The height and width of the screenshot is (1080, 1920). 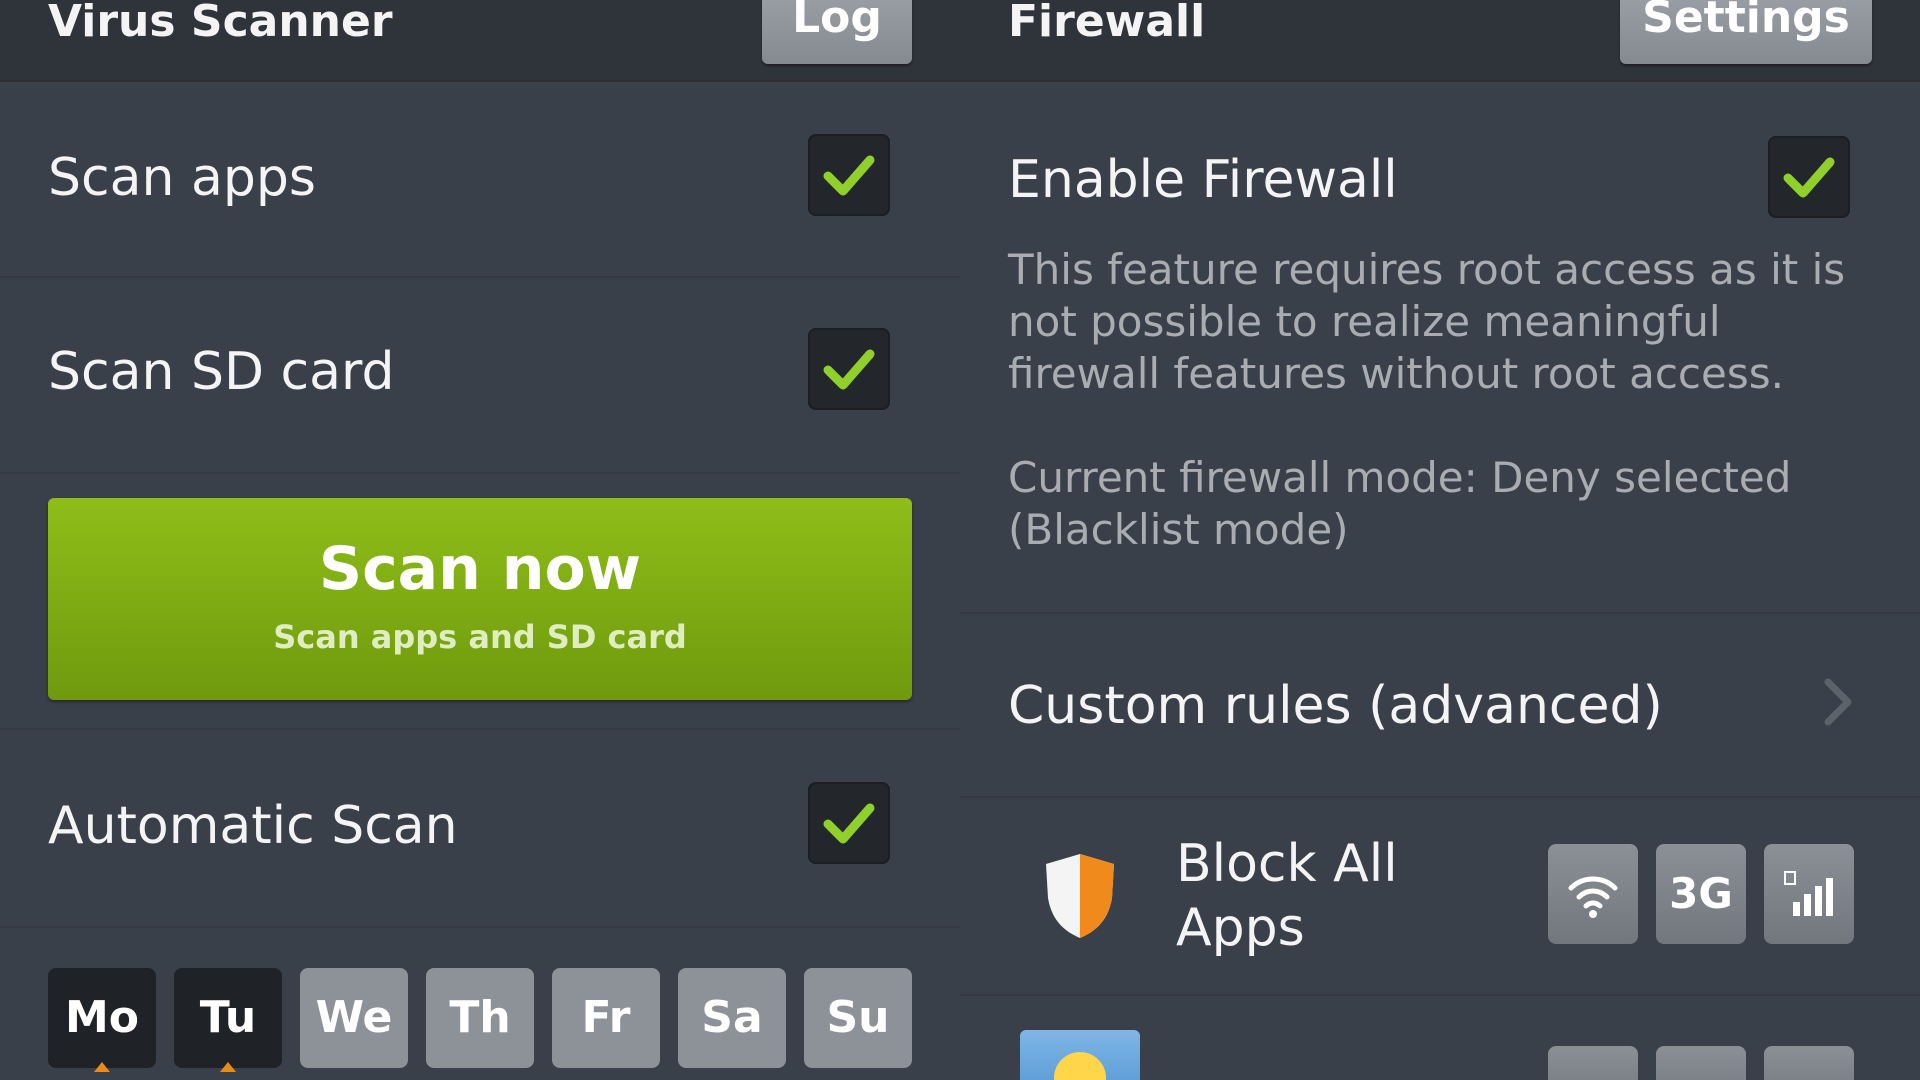 What do you see at coordinates (220, 23) in the screenshot?
I see `virus-scanner-title: Virus Scanner` at bounding box center [220, 23].